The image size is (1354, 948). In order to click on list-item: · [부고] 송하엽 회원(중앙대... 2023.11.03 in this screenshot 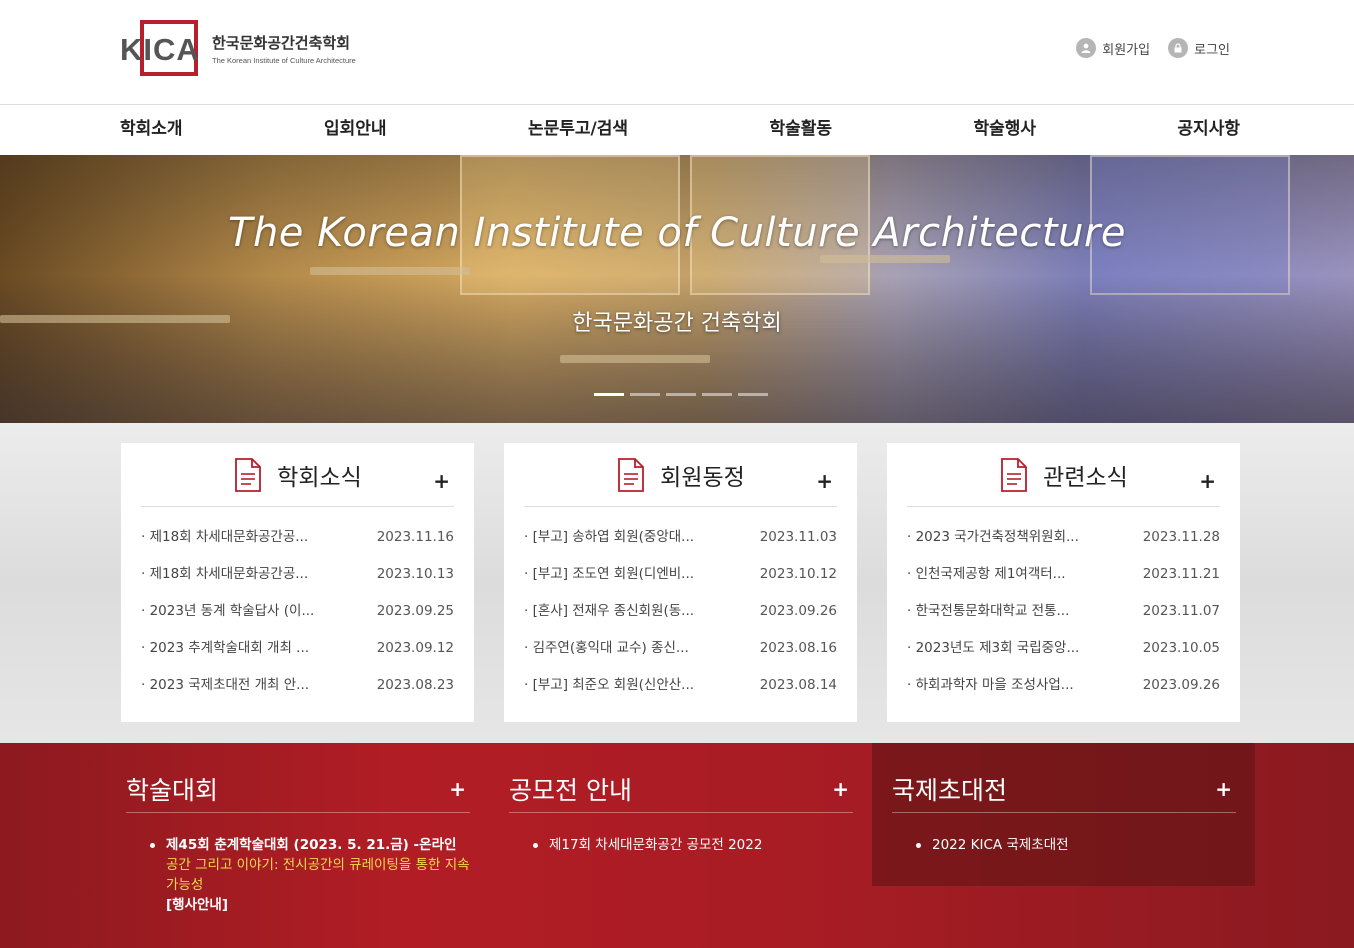, I will do `click(680, 537)`.